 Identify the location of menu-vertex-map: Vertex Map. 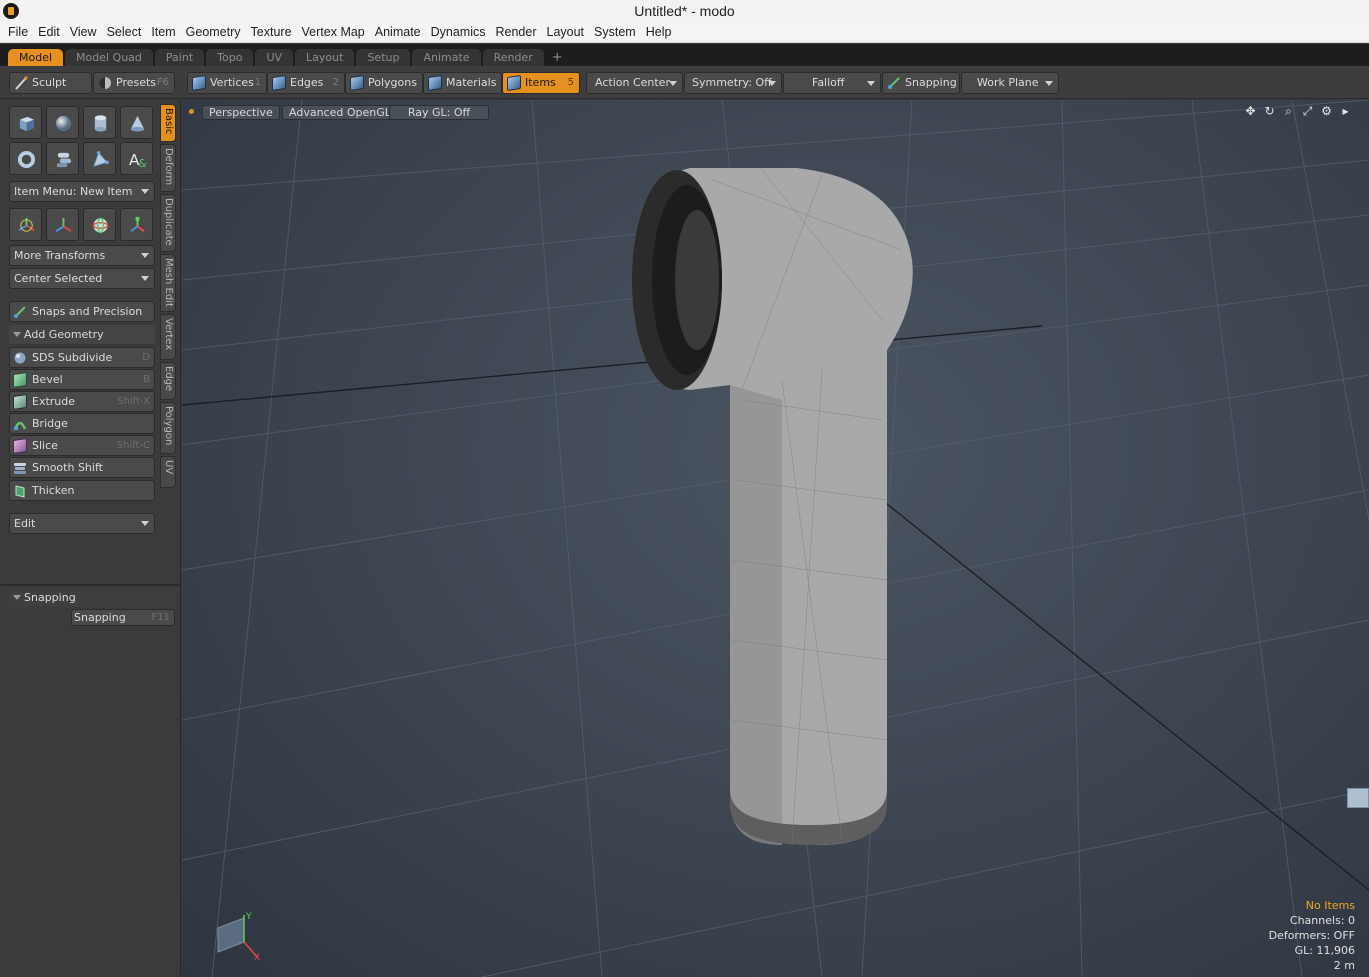
(333, 32).